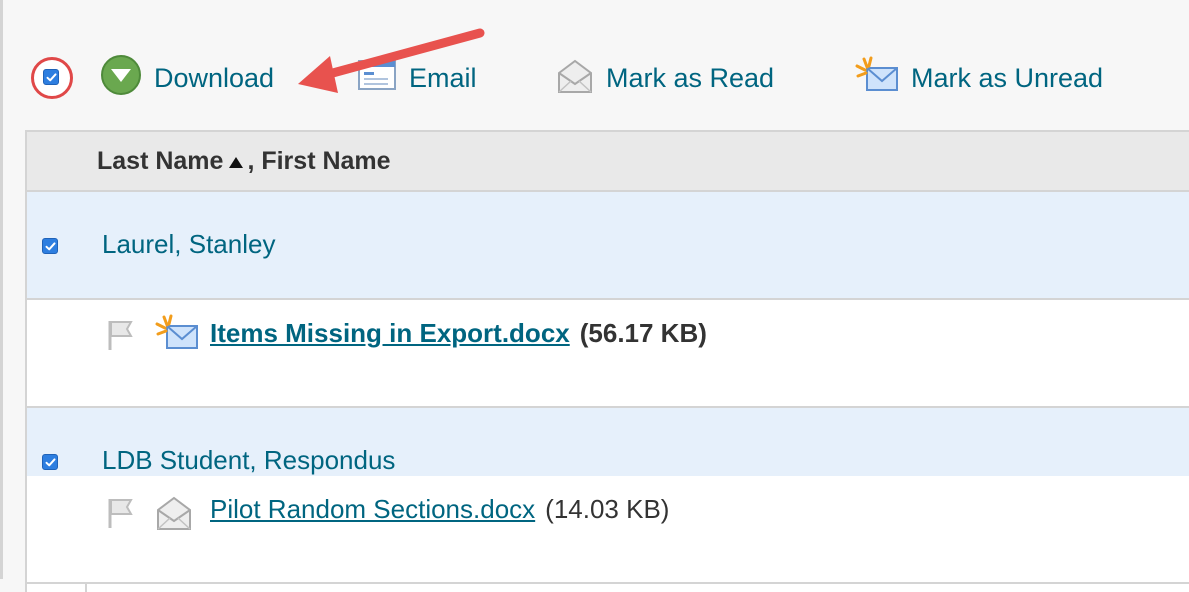  What do you see at coordinates (189, 244) in the screenshot?
I see `student-name: Laurel, Stanley` at bounding box center [189, 244].